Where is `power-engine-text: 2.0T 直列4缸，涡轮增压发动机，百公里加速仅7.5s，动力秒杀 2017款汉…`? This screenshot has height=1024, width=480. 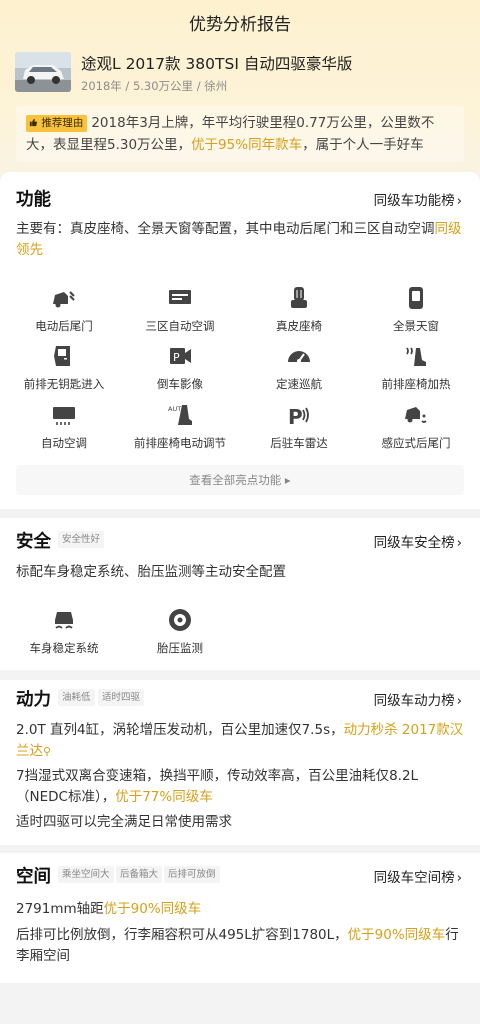
power-engine-text: 2.0T 直列4缸，涡轮增压发动机，百公里加速仅7.5s，动力秒杀 2017款汉… is located at coordinates (240, 740).